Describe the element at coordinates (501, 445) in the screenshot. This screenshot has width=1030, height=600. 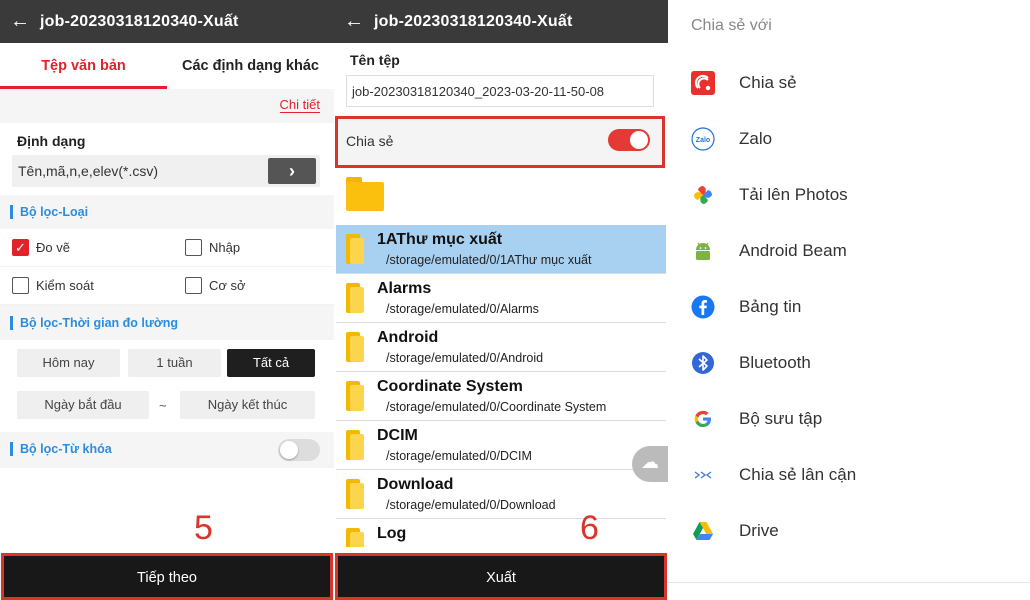
I see `folder-item: DCIM /storage/emulated/0/DCIM` at that location.